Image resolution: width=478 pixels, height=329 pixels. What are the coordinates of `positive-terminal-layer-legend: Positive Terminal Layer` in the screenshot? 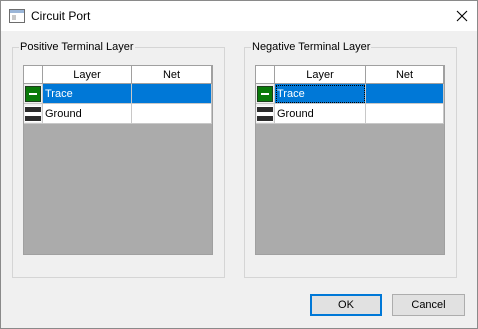 It's located at (77, 47).